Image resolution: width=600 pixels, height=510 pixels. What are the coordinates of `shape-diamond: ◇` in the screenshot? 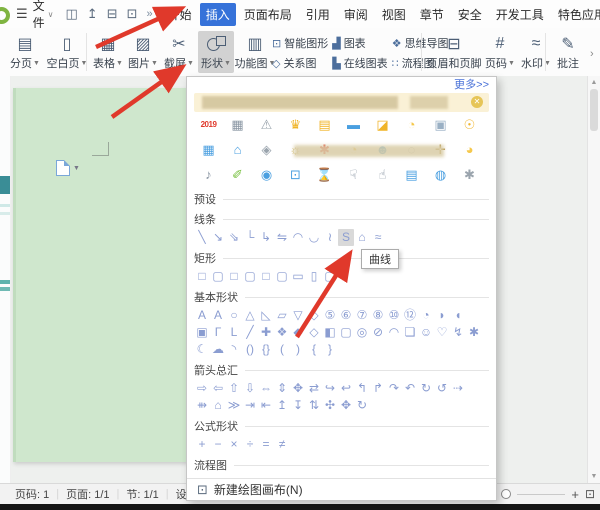 It's located at (314, 315).